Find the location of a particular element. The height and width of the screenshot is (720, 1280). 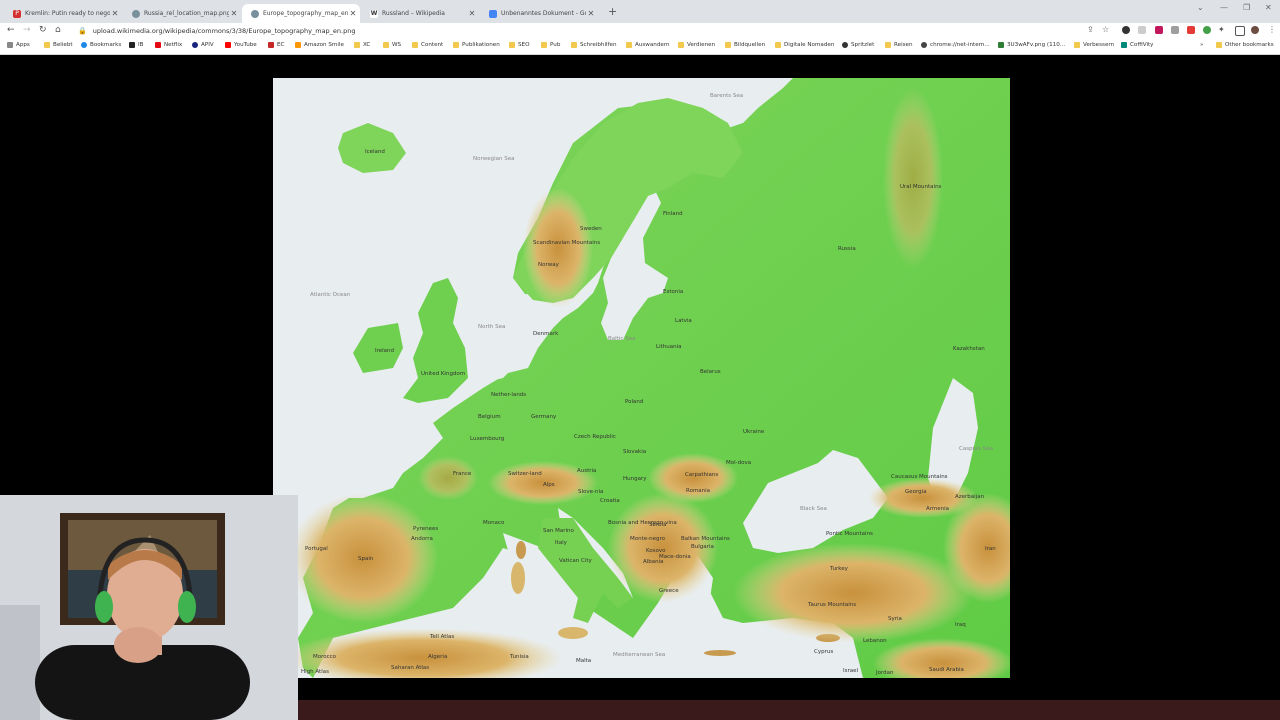

bookmark-folder: Digitale Nomaden is located at coordinates (804, 45).